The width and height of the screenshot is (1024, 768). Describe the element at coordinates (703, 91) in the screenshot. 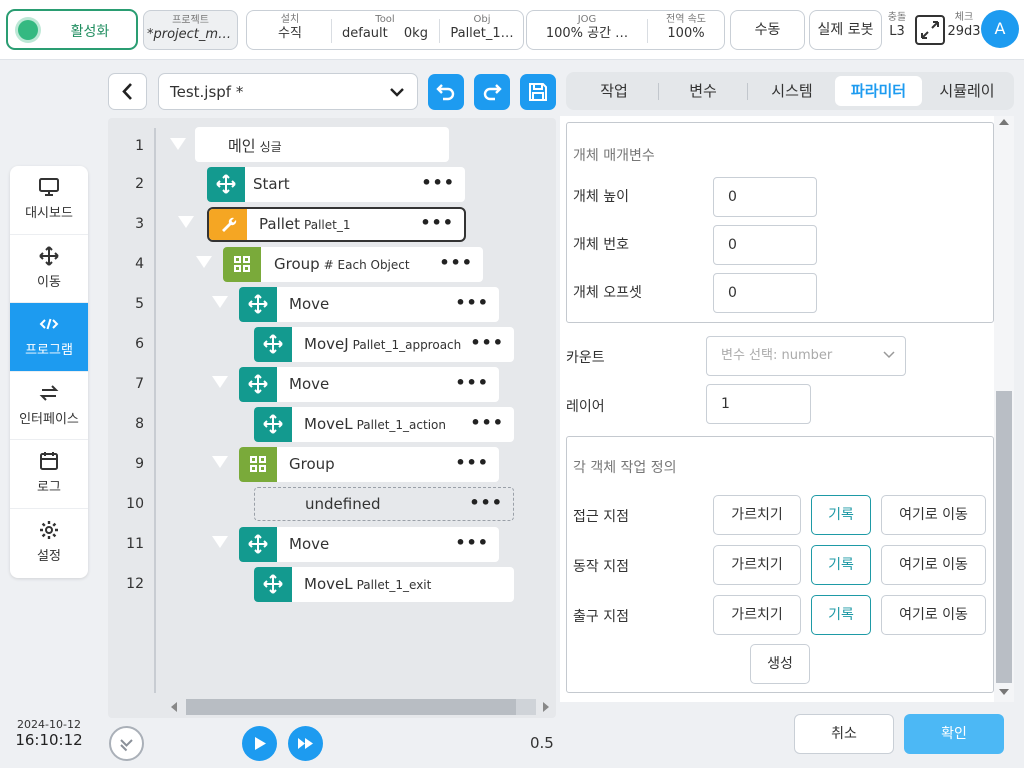

I see `tab-variables: 변수` at that location.